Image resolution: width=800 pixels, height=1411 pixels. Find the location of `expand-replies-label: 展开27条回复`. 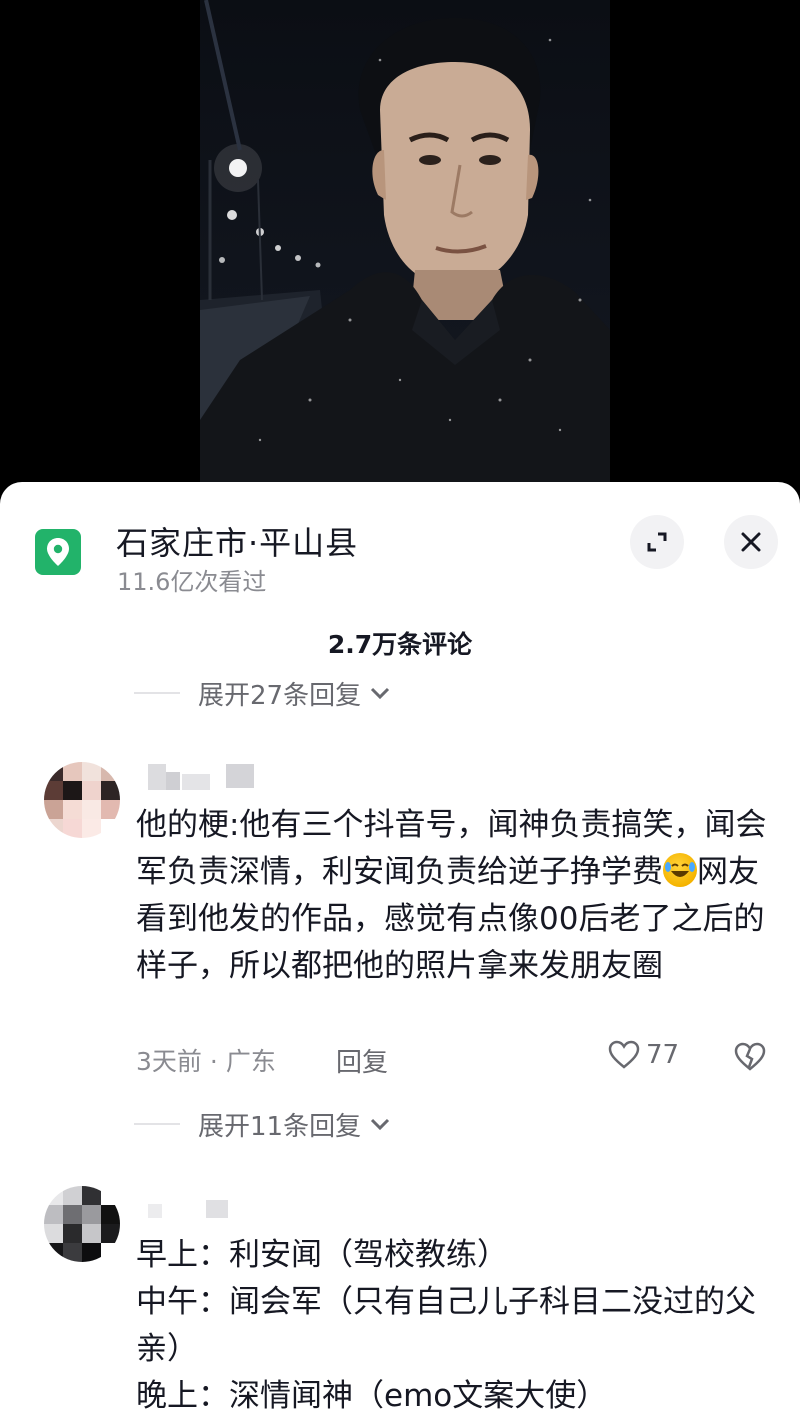

expand-replies-label: 展开27条回复 is located at coordinates (280, 695).